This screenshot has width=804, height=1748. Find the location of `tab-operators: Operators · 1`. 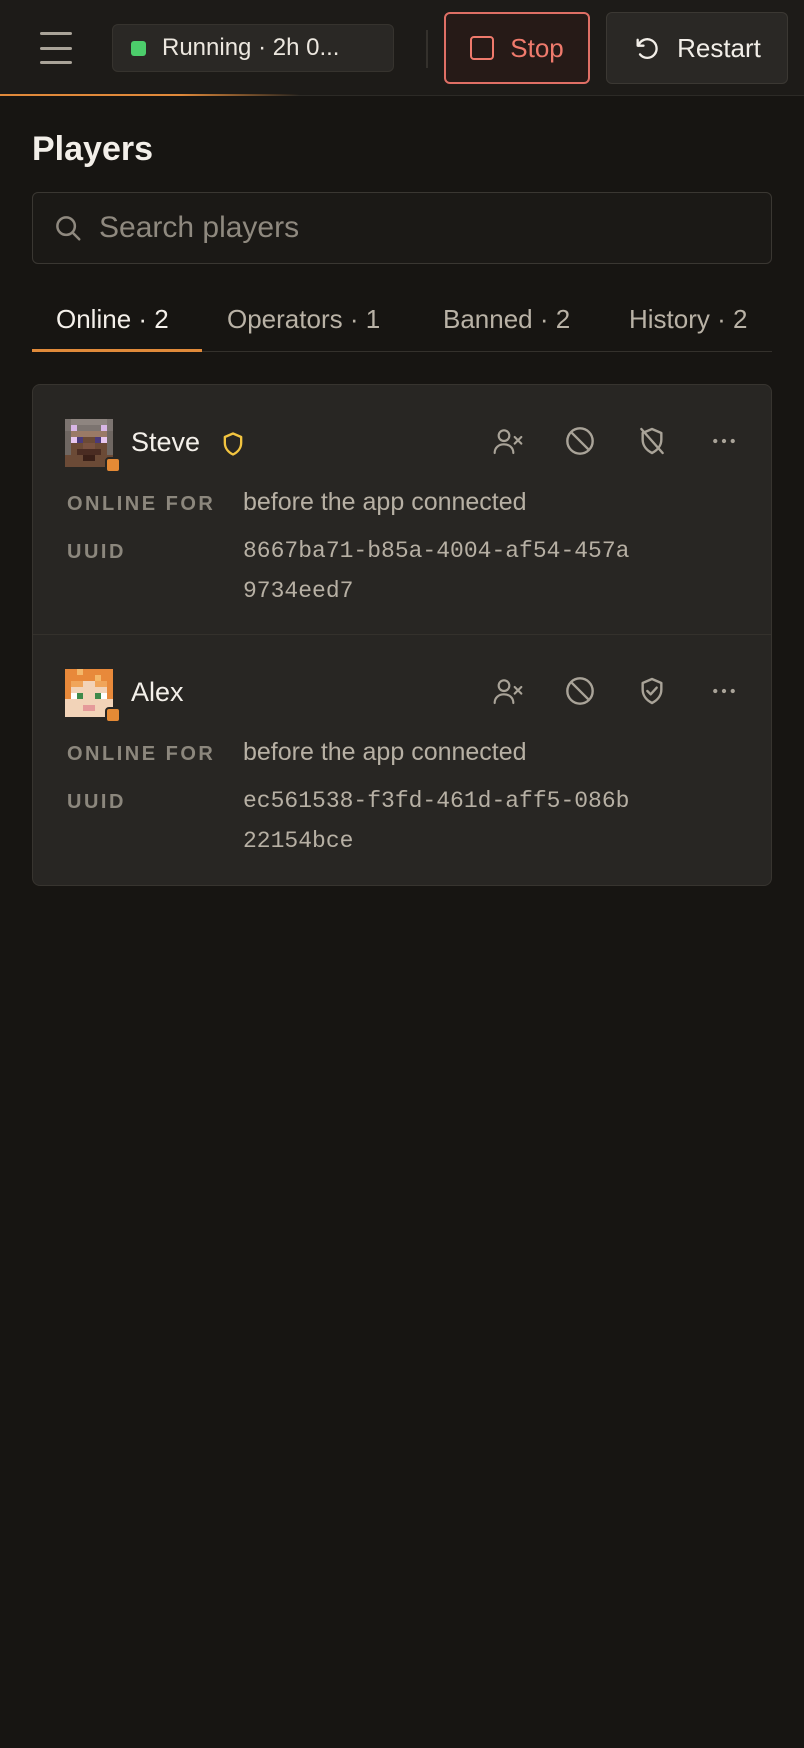

tab-operators: Operators · 1 is located at coordinates (303, 328).